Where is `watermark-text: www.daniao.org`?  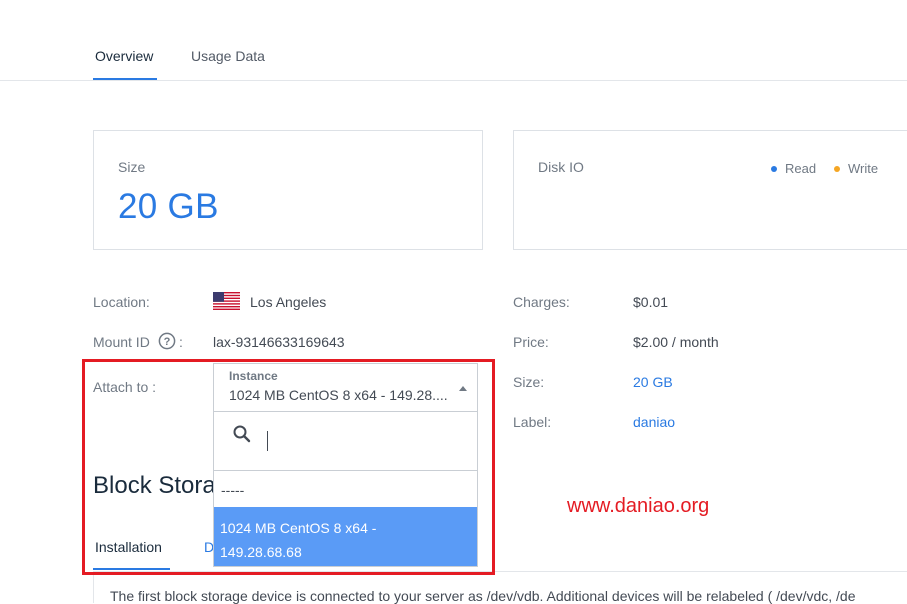
watermark-text: www.daniao.org is located at coordinates (638, 506).